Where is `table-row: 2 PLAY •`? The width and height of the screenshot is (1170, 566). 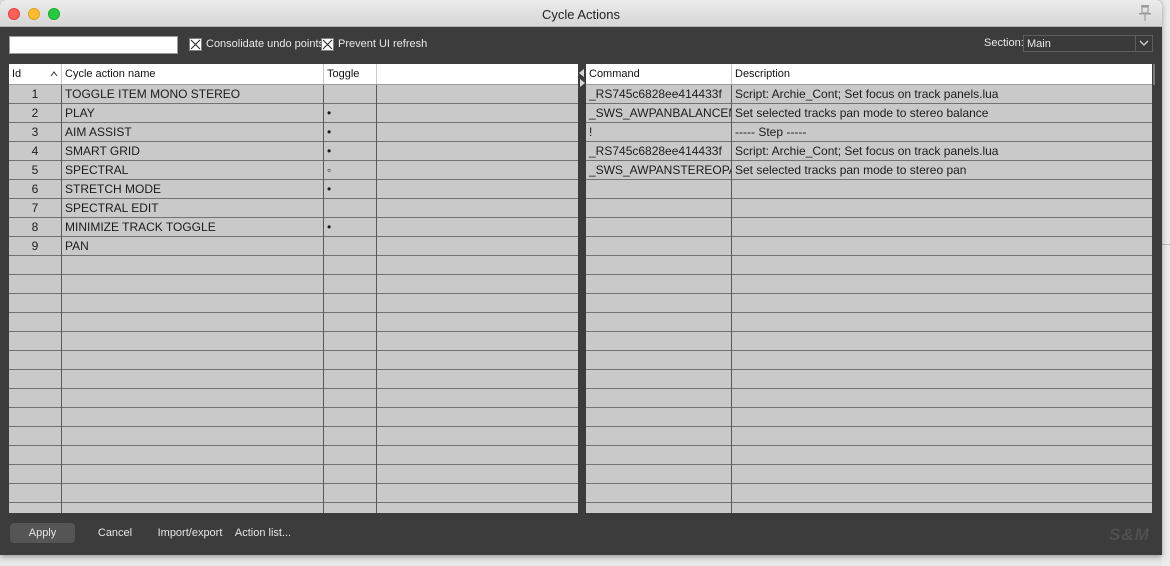
table-row: 2 PLAY • is located at coordinates (293, 113).